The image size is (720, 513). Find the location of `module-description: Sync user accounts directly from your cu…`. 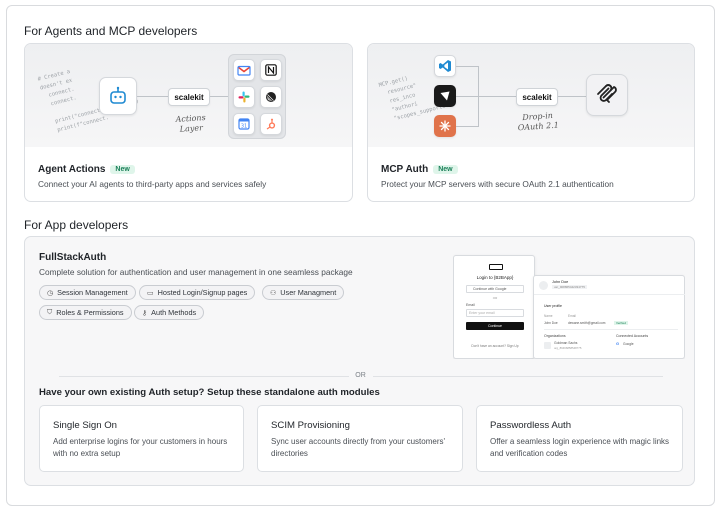

module-description: Sync user accounts directly from your cu… is located at coordinates (358, 447).